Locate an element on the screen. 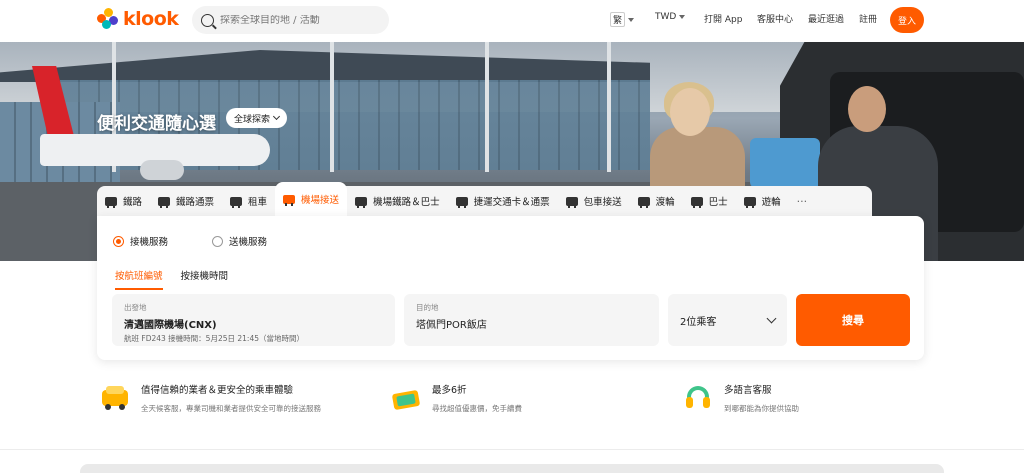 The image size is (1024, 473). tab-rail-pass: 鐵路通票 is located at coordinates (186, 201).